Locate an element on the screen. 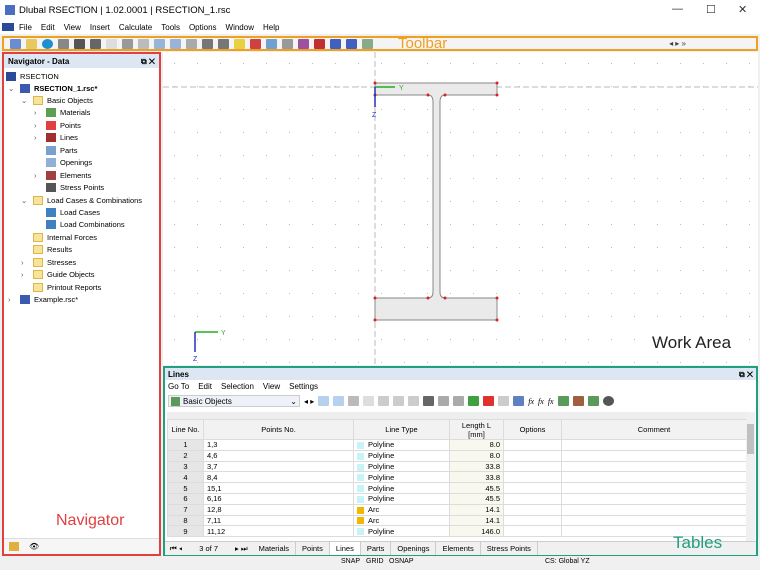 The height and width of the screenshot is (570, 760). search-icon is located at coordinates (608, 401).